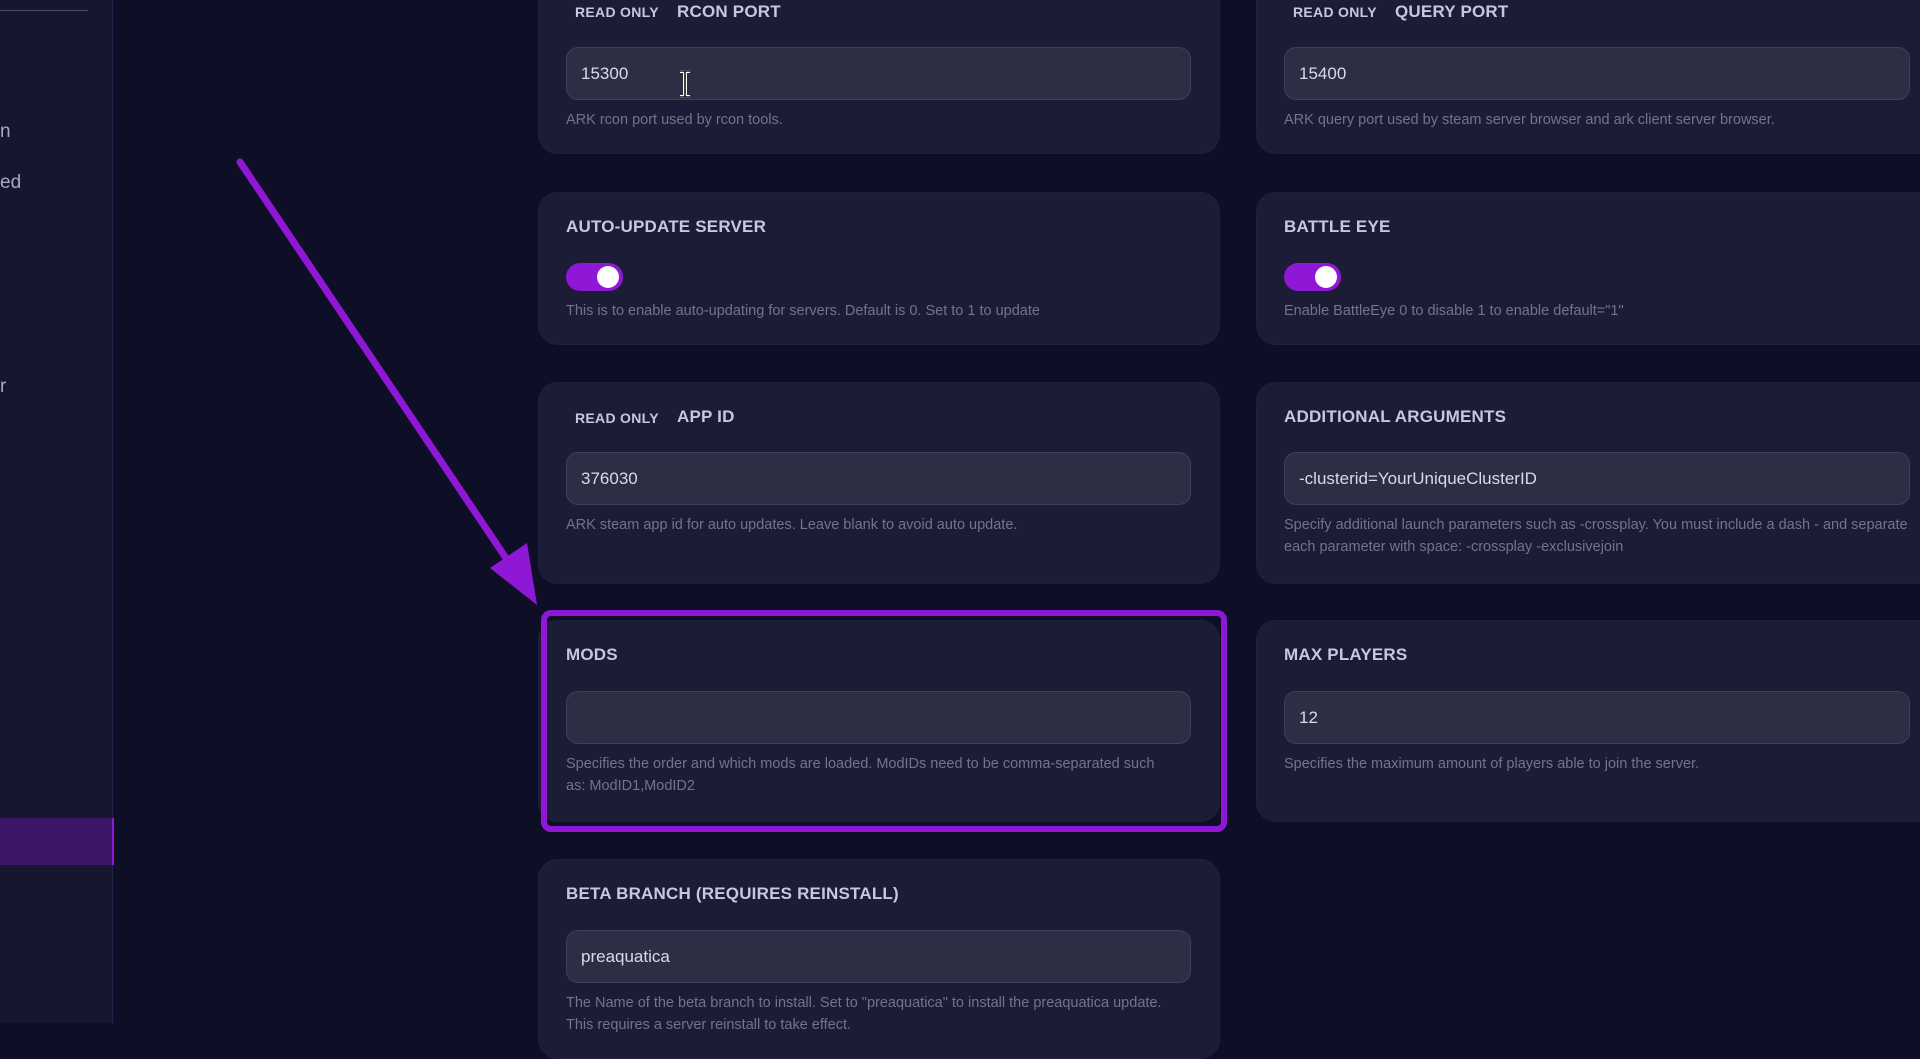  What do you see at coordinates (729, 11) in the screenshot?
I see `rcon-port-label: RCON PORT` at bounding box center [729, 11].